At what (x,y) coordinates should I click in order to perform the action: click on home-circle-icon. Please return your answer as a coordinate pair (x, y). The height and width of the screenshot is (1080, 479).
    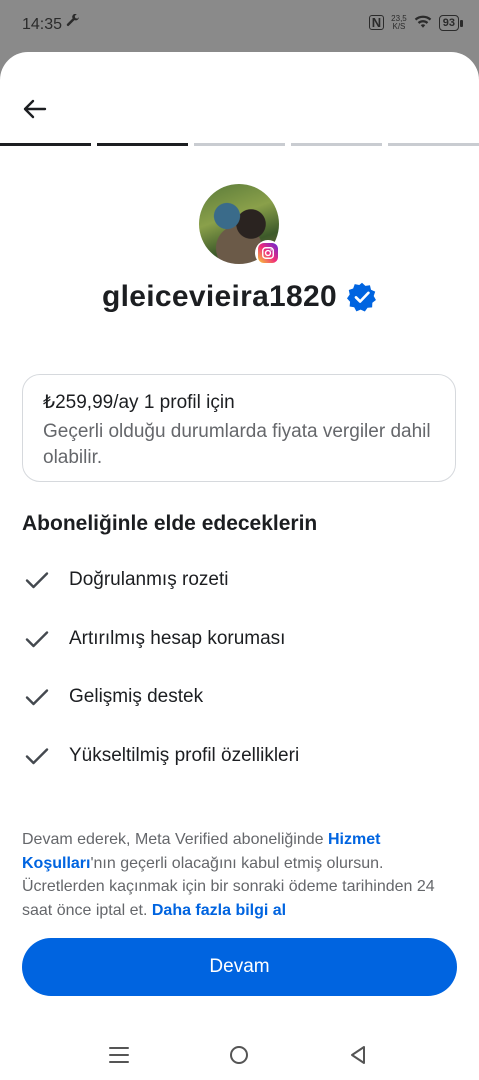
    Looking at the image, I should click on (239, 1055).